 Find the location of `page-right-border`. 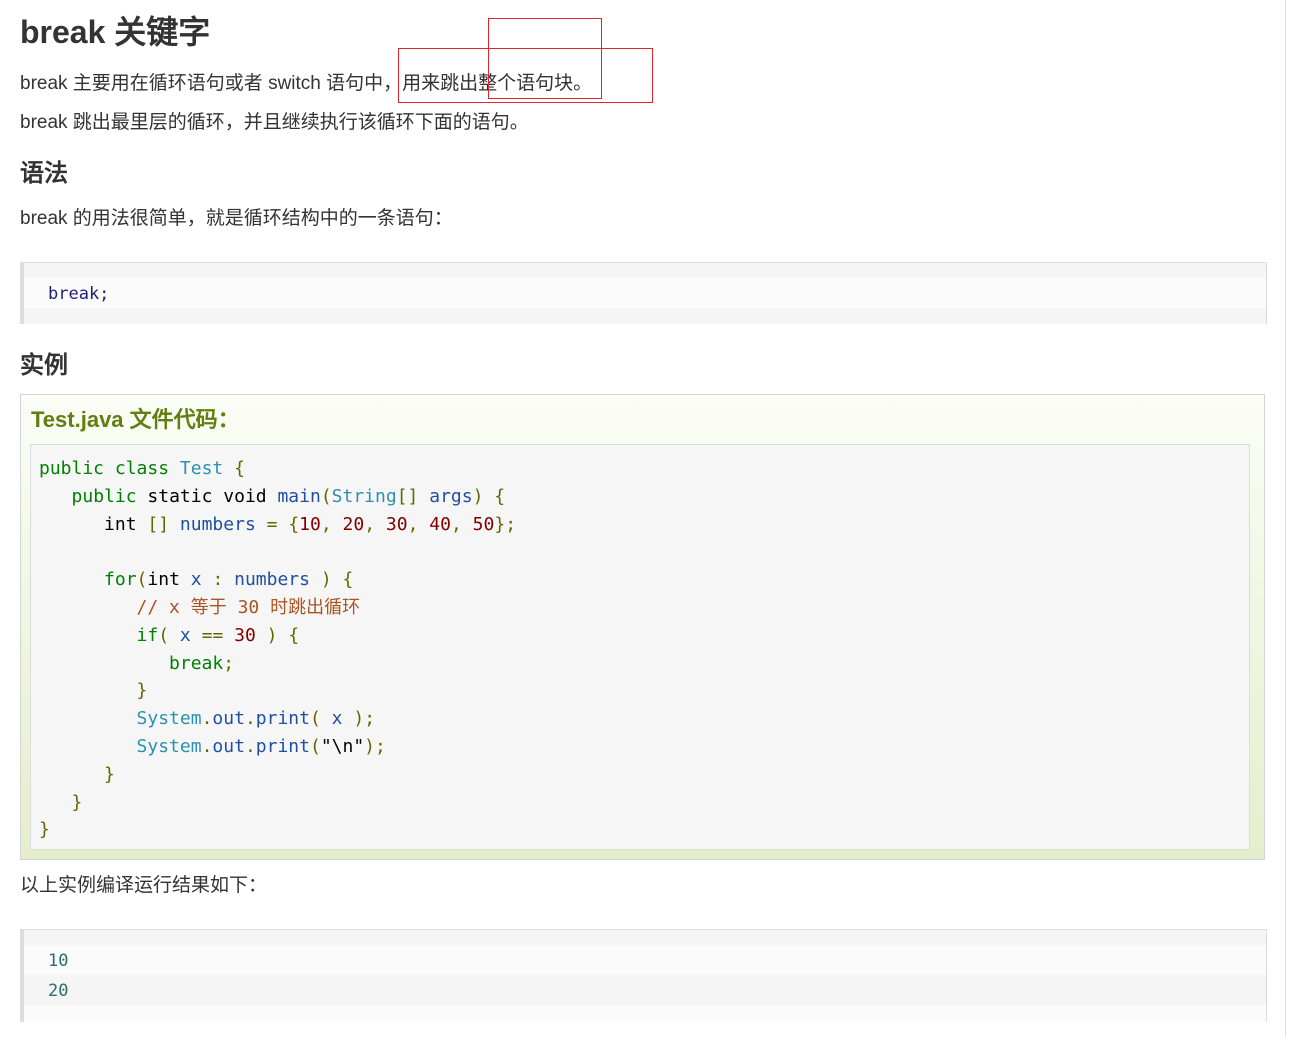

page-right-border is located at coordinates (1285, 518).